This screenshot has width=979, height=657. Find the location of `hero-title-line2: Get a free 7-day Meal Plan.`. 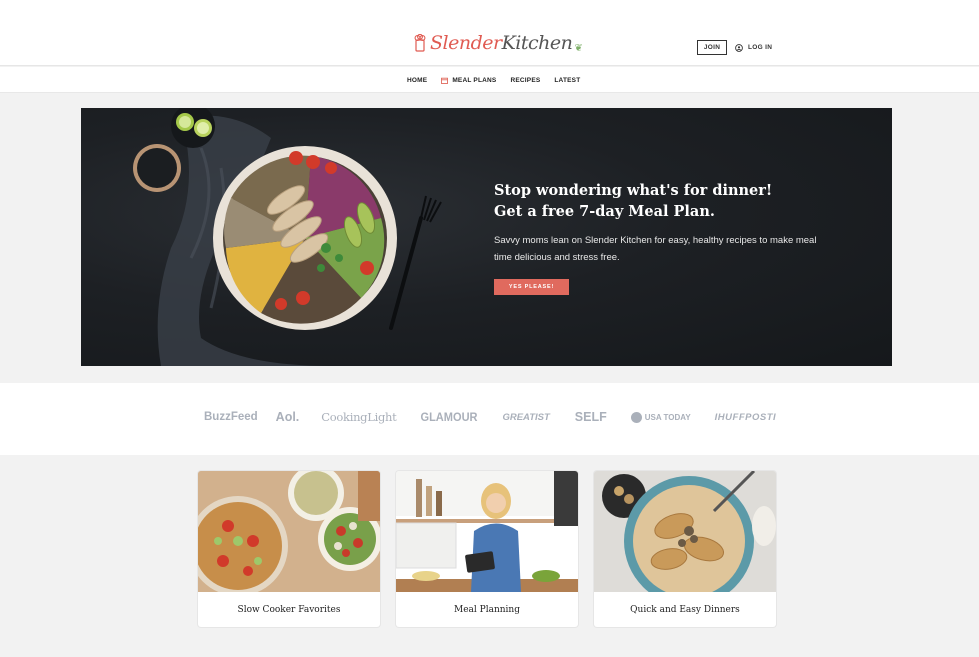

hero-title-line2: Get a free 7-day Meal Plan. is located at coordinates (604, 211).